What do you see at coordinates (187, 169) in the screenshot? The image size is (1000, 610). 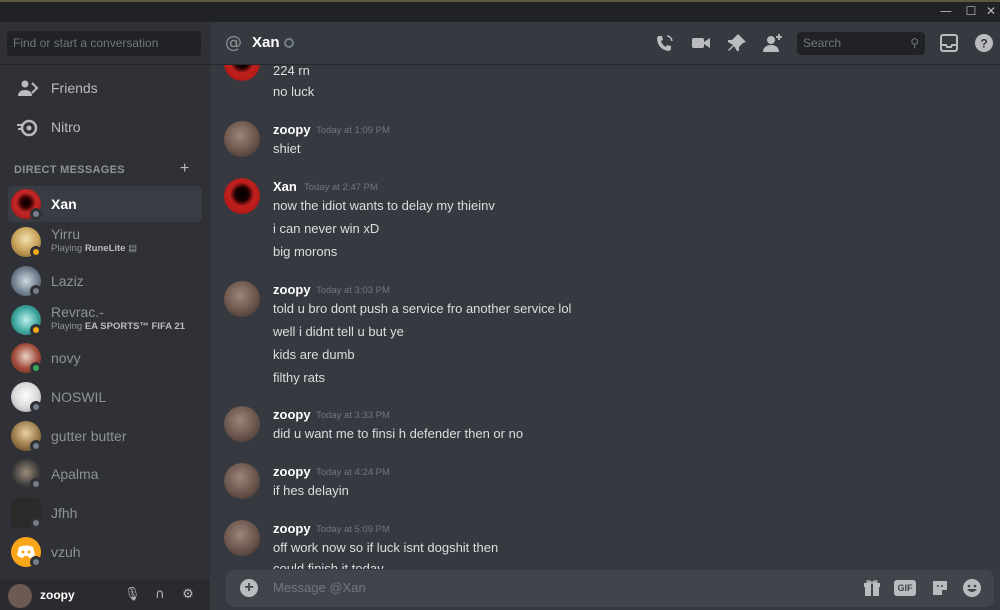 I see `create-dm-button: +` at bounding box center [187, 169].